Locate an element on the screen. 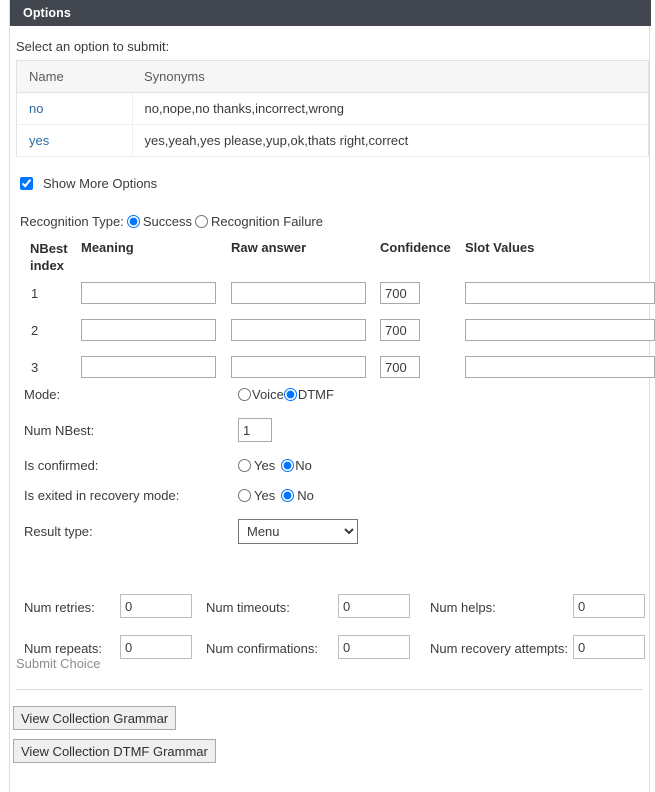  nbest-header-index-line1: NBest is located at coordinates (49, 248).